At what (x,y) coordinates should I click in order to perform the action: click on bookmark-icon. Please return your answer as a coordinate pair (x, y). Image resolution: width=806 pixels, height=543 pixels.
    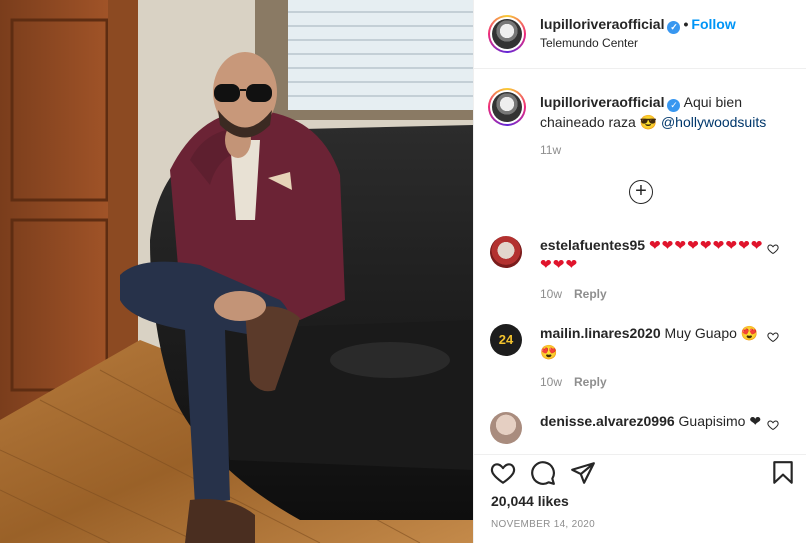
    Looking at the image, I should click on (784, 474).